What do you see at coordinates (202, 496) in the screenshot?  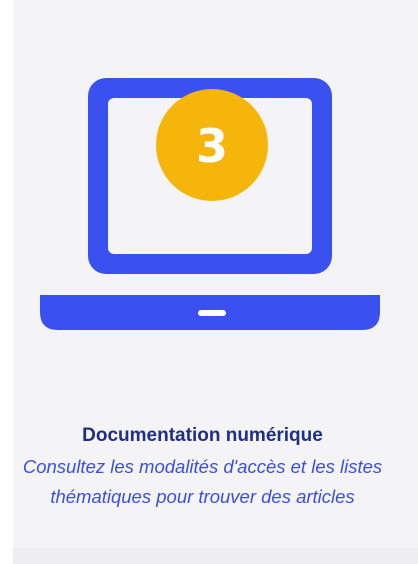 I see `card-description-line-2: thématiques pour trouver des articles` at bounding box center [202, 496].